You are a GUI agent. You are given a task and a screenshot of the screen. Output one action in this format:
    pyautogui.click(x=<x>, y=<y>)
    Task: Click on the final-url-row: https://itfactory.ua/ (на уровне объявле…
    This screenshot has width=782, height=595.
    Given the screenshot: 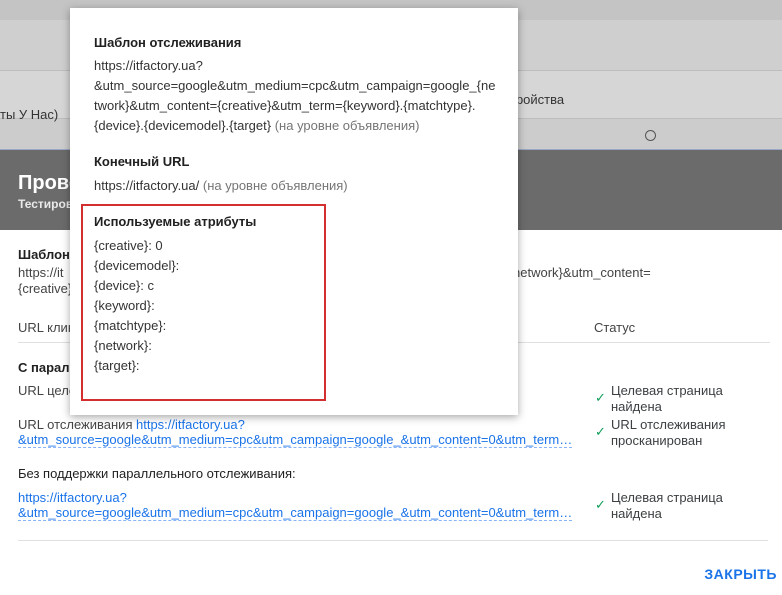 What is the action you would take?
    pyautogui.click(x=221, y=185)
    